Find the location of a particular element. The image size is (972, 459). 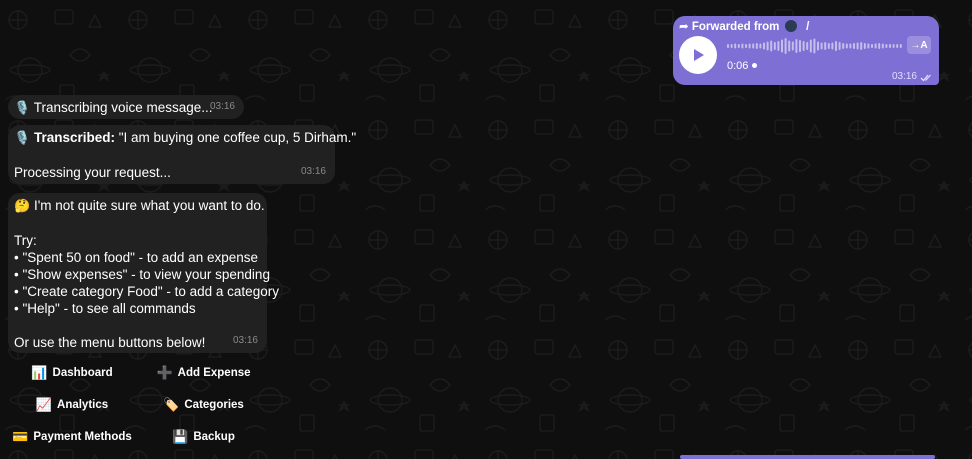

forwarded-header: ➦ Forwarded from ⁣⁣ ⁣ / ⁣⁣ is located at coordinates (746, 26).